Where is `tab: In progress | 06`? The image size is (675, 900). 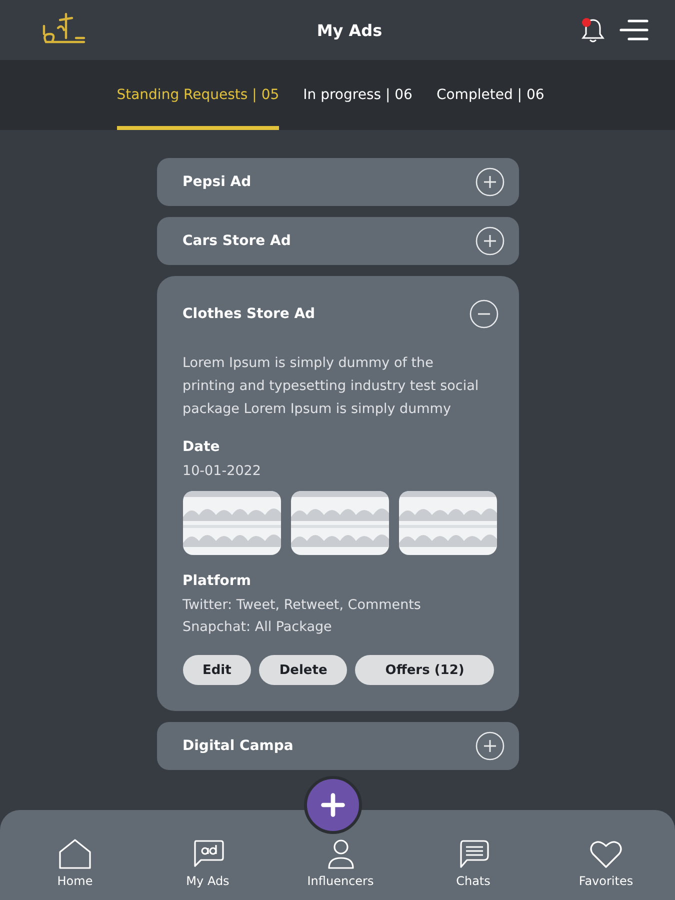 tab: In progress | 06 is located at coordinates (357, 95).